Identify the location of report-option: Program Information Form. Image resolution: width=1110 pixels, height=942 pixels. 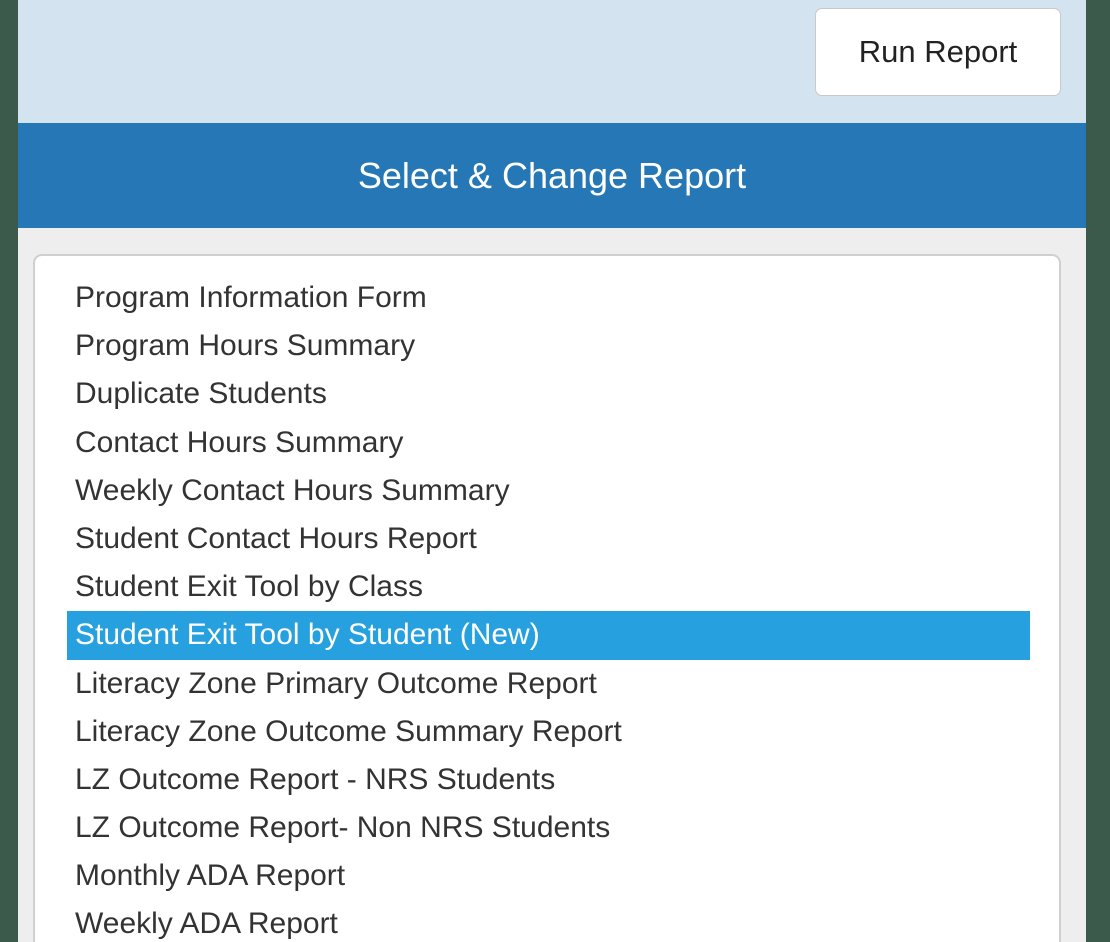
(548, 298).